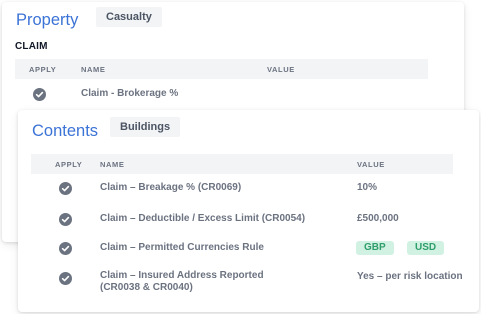 The height and width of the screenshot is (314, 481). I want to click on row-name-line1: Claim – Insured Address Reported, so click(182, 275).